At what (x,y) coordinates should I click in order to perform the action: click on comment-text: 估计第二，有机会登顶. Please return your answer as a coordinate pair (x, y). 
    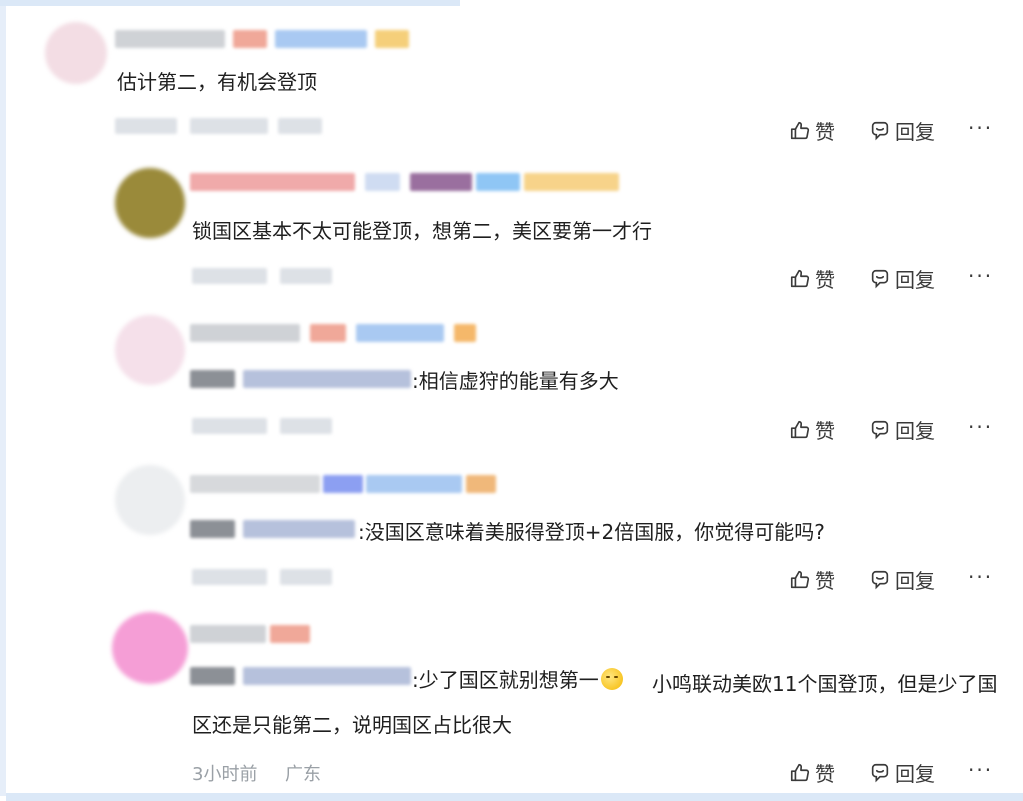
    Looking at the image, I should click on (217, 82).